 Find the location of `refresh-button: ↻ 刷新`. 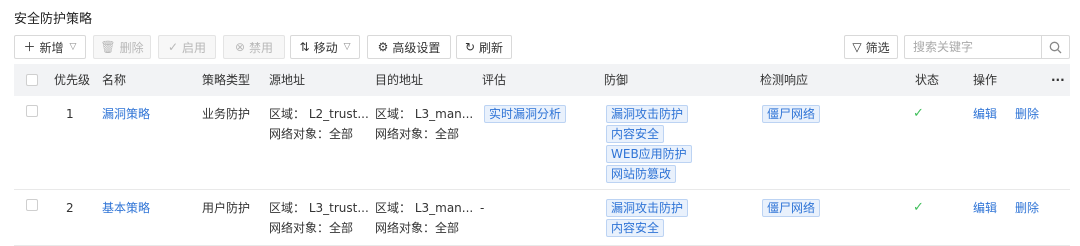

refresh-button: ↻ 刷新 is located at coordinates (484, 47).